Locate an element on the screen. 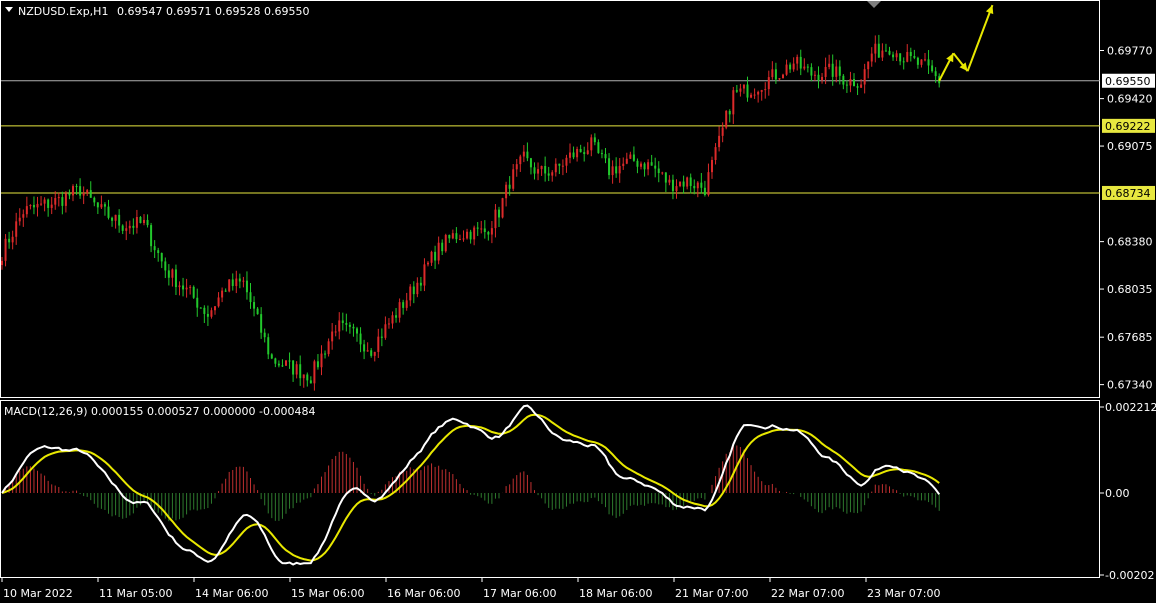 This screenshot has width=1156, height=603. time-axis-label: 10 Mar 2022 is located at coordinates (38, 593).